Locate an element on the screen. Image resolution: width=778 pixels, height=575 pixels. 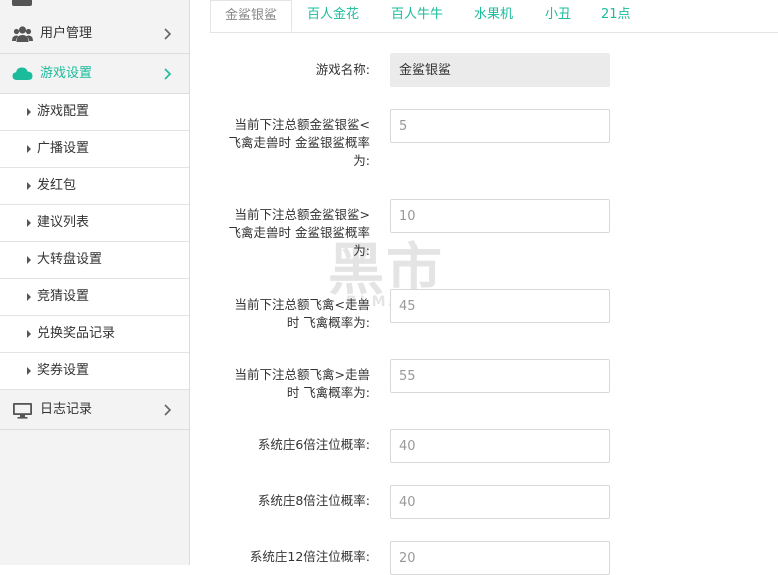
probability-input-12x is located at coordinates (500, 558).